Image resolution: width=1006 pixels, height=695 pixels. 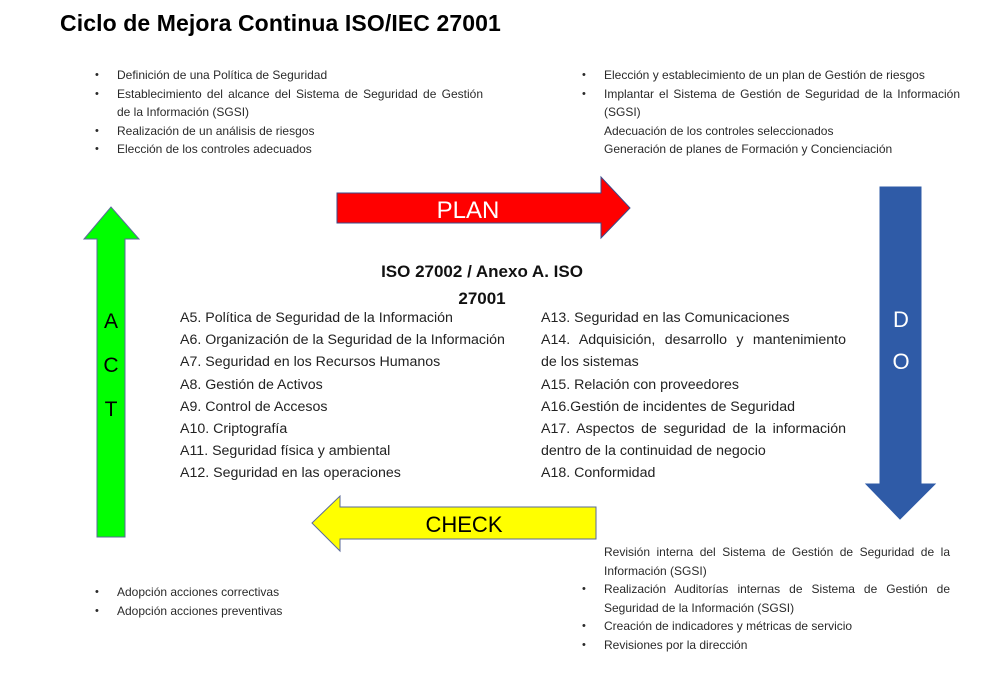 What do you see at coordinates (251, 384) in the screenshot?
I see `control-item: A8. Gestión de Activos` at bounding box center [251, 384].